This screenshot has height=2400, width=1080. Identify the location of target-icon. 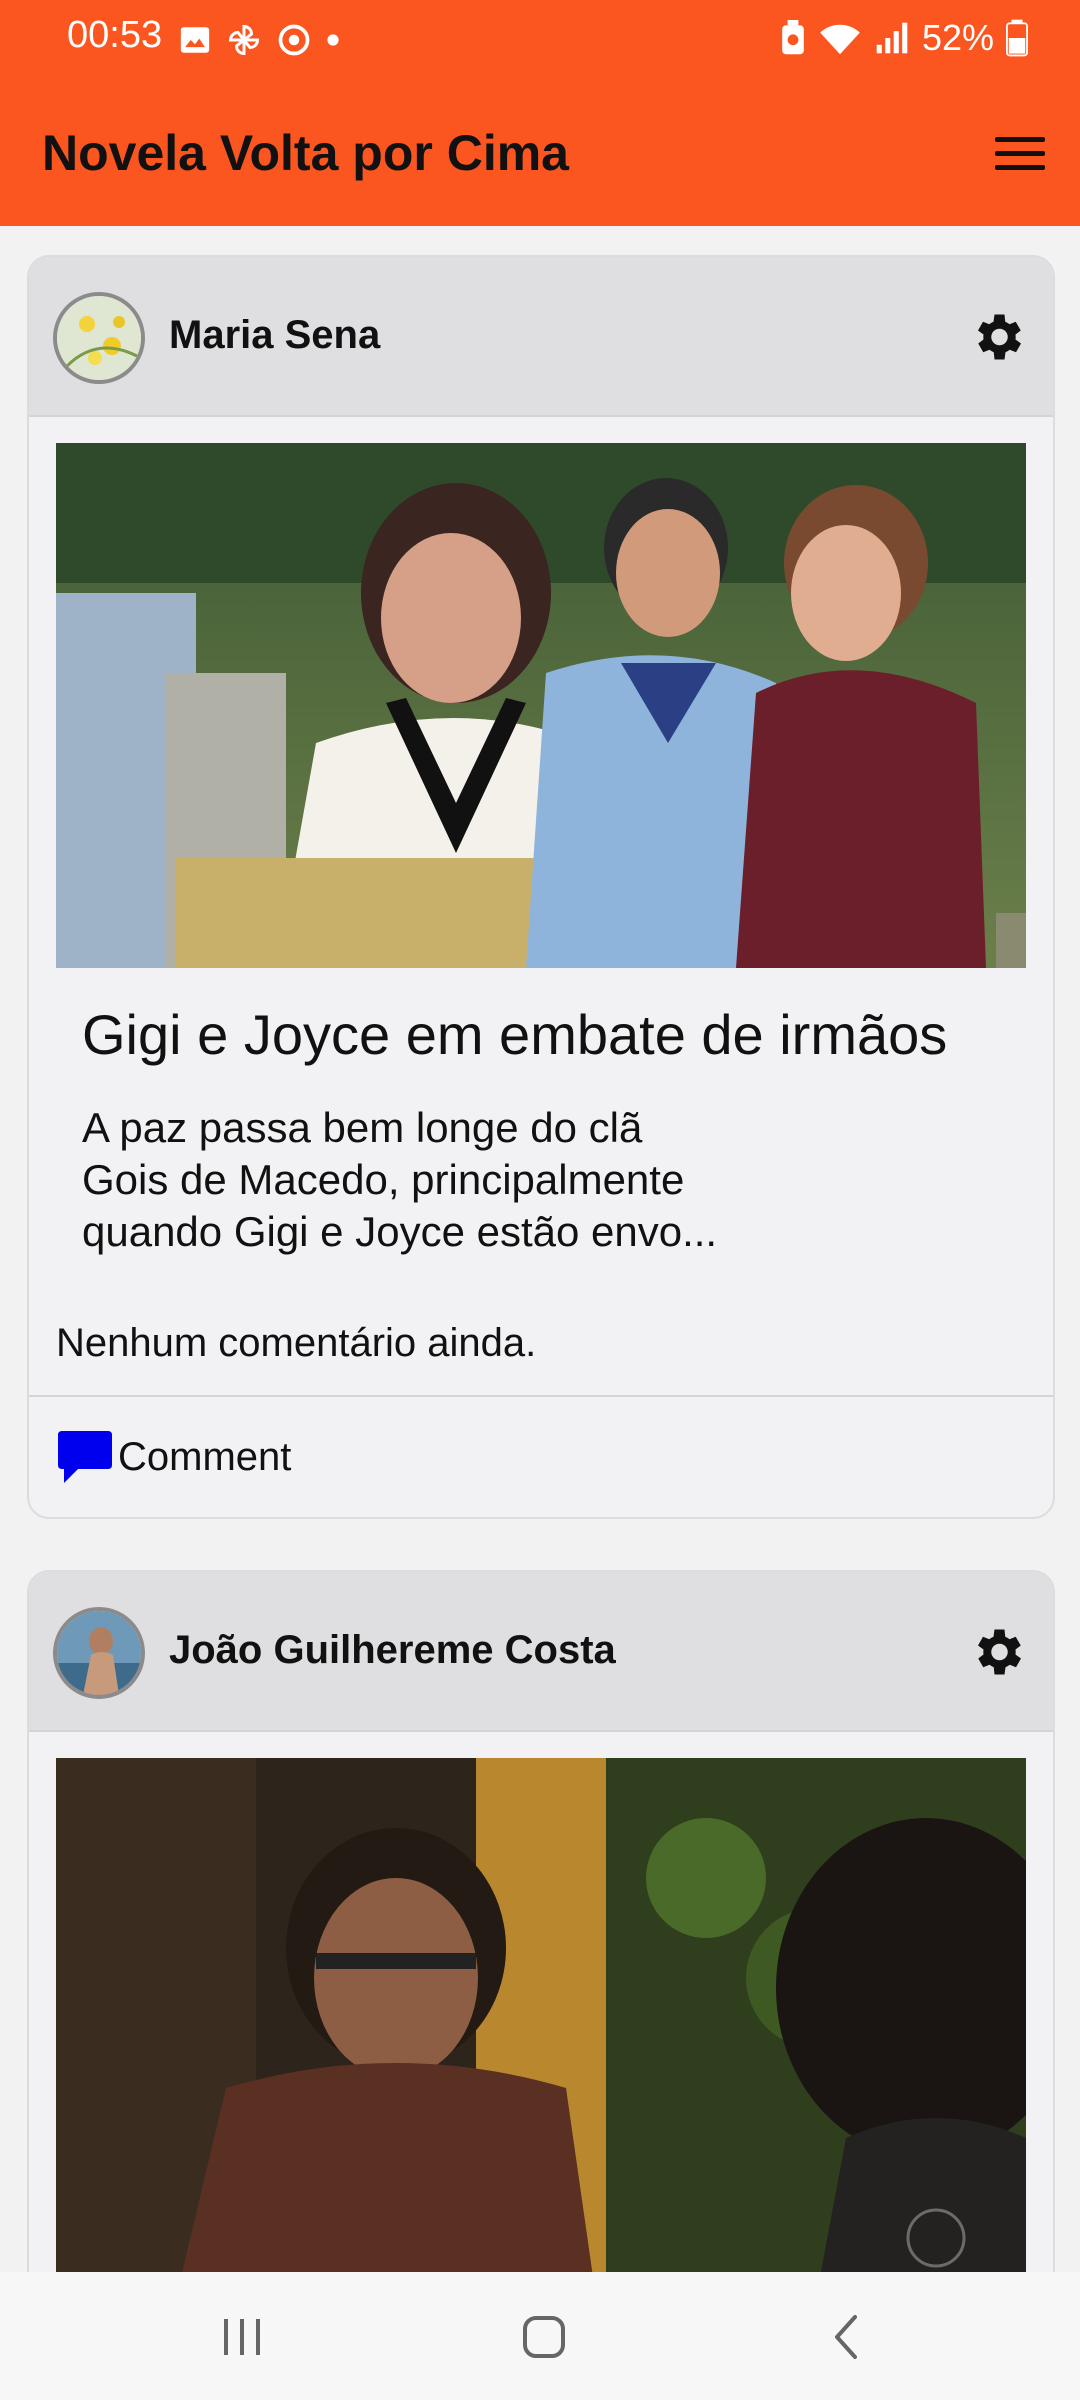
(294, 40).